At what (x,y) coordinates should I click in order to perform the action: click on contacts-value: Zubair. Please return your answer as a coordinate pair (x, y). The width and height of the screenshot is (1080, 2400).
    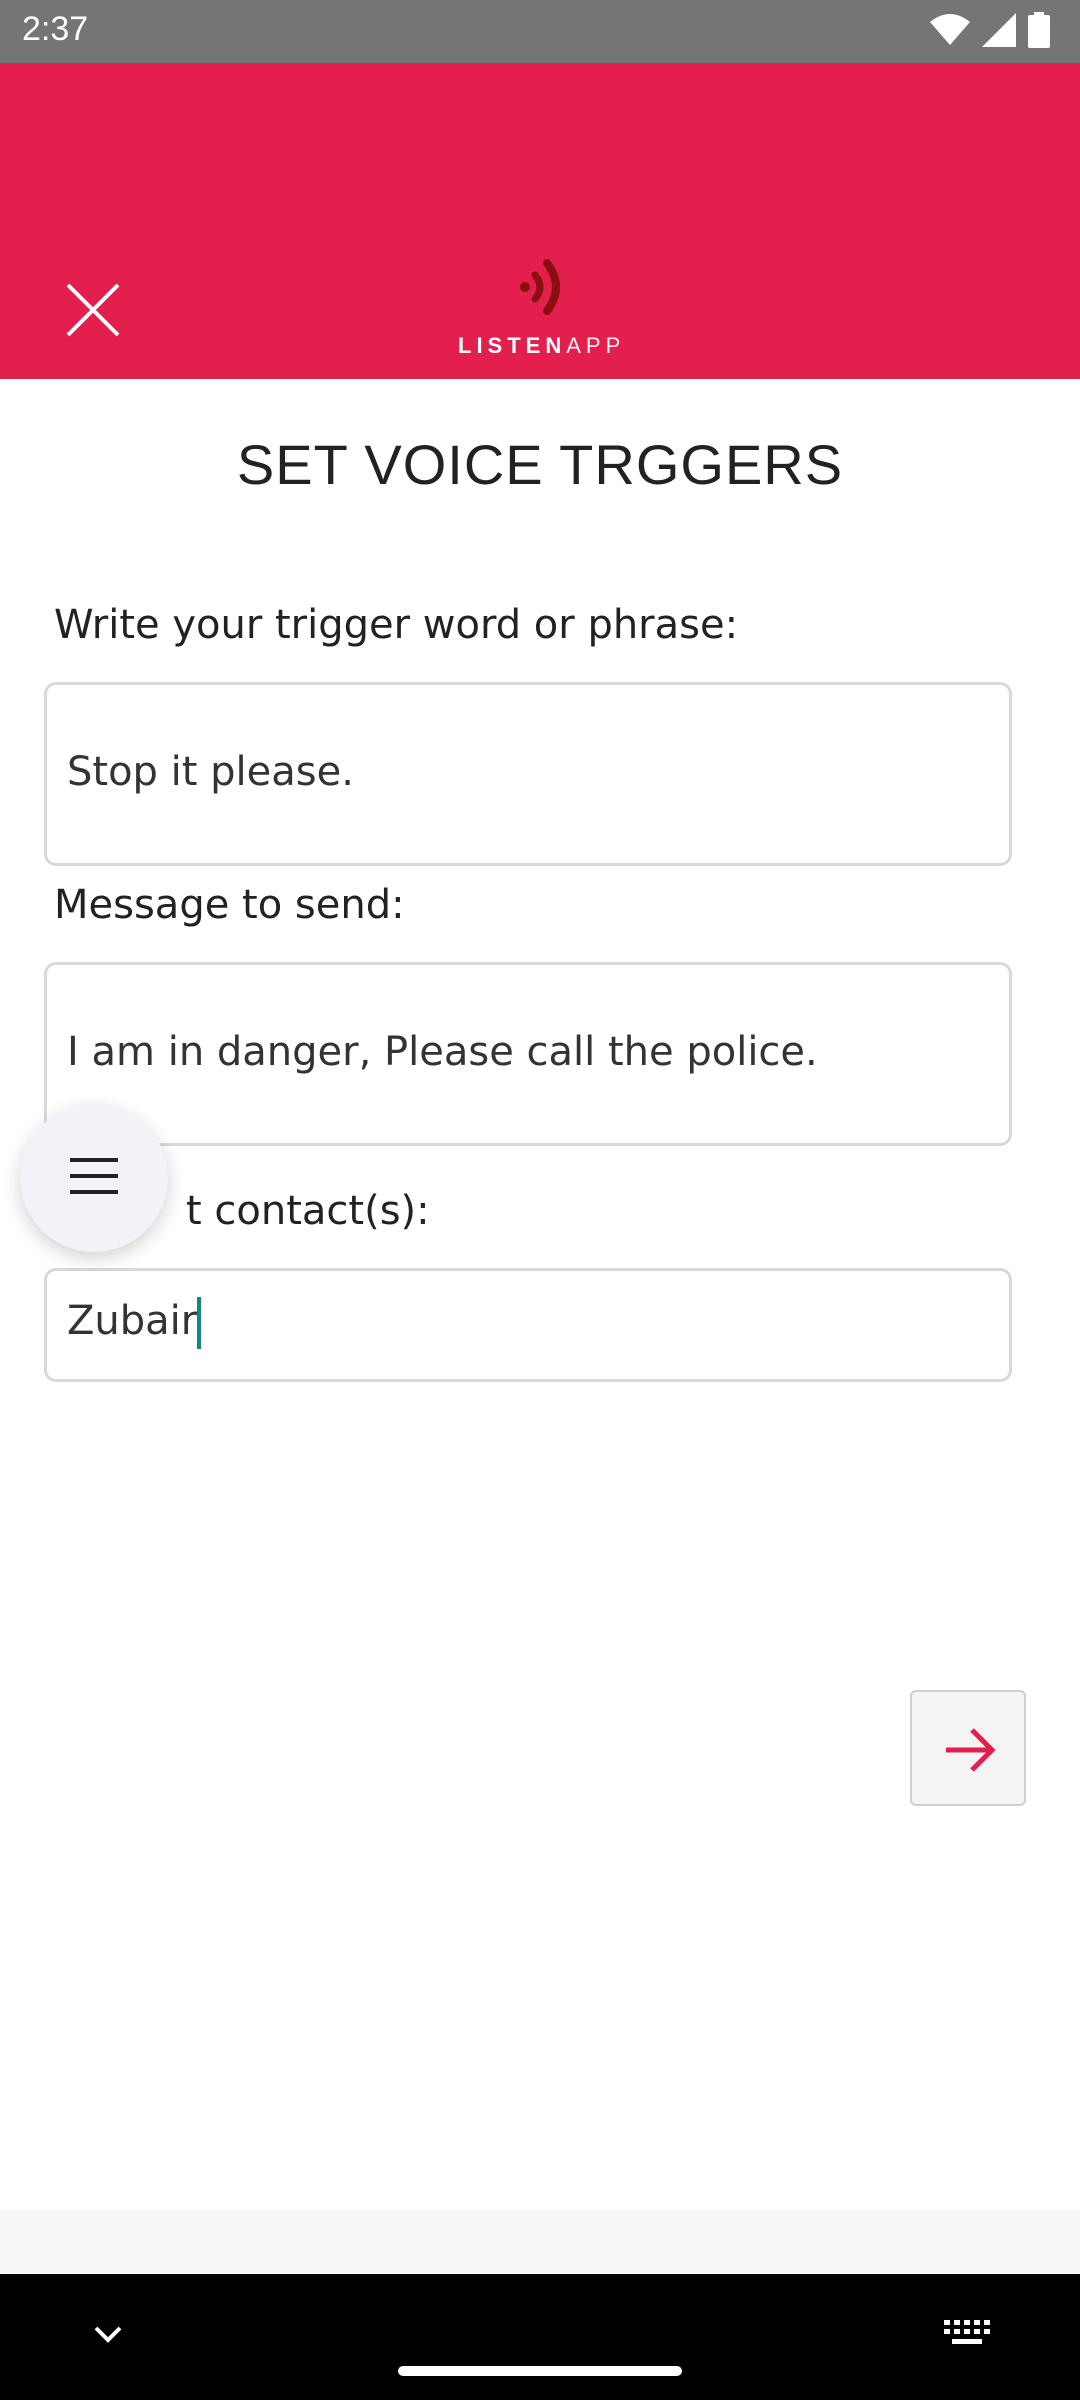
    Looking at the image, I should click on (132, 1321).